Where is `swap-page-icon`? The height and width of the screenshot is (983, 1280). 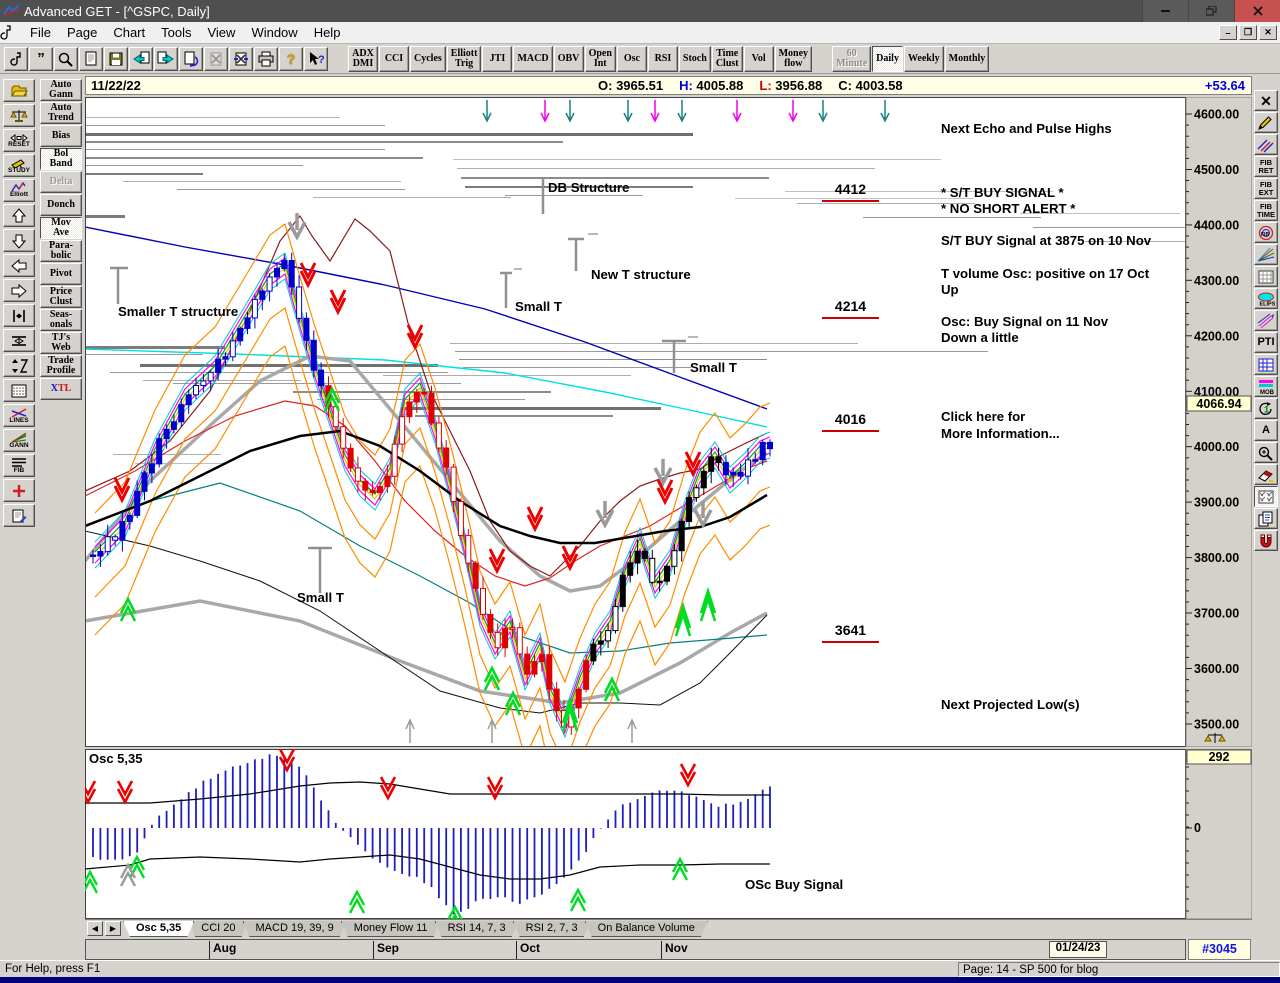
swap-page-icon is located at coordinates (241, 58).